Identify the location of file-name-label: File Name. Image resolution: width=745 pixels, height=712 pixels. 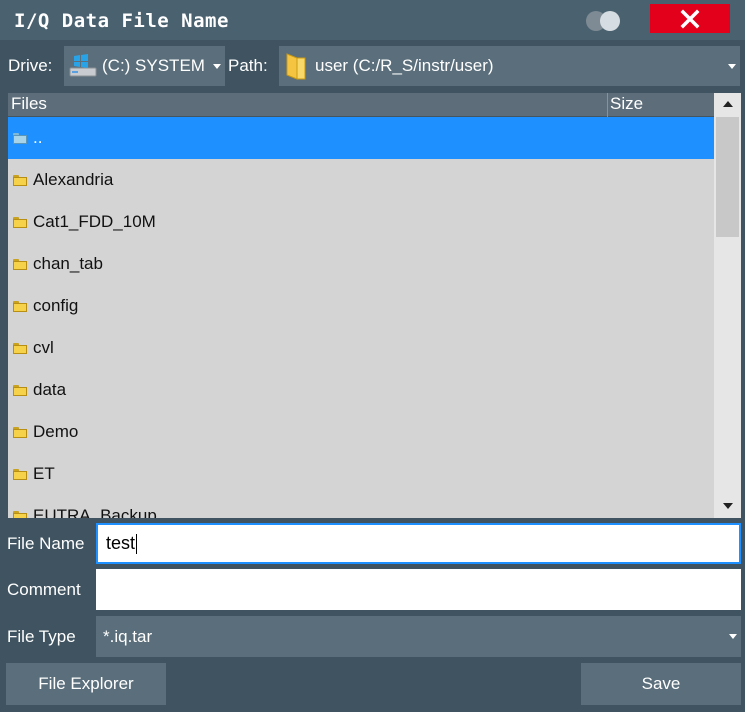
(46, 543).